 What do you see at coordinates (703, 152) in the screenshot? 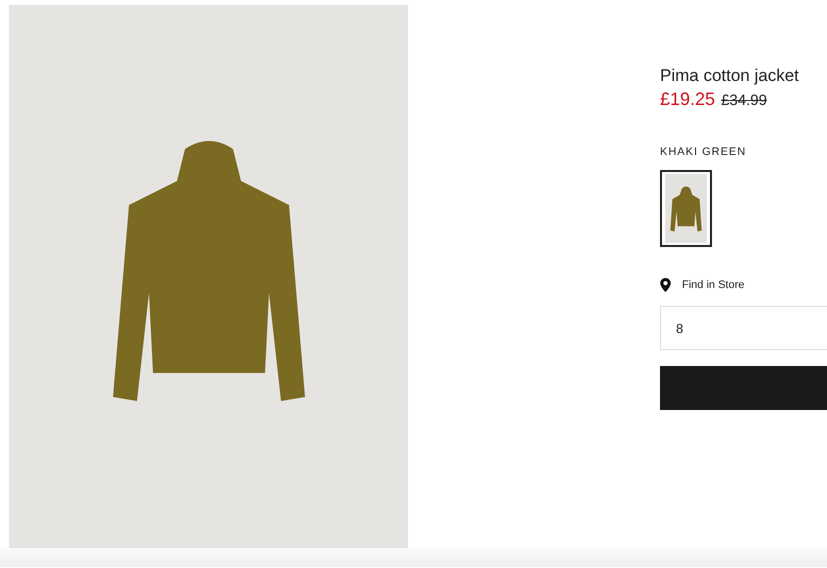
I see `color-name: KHAKI GREEN` at bounding box center [703, 152].